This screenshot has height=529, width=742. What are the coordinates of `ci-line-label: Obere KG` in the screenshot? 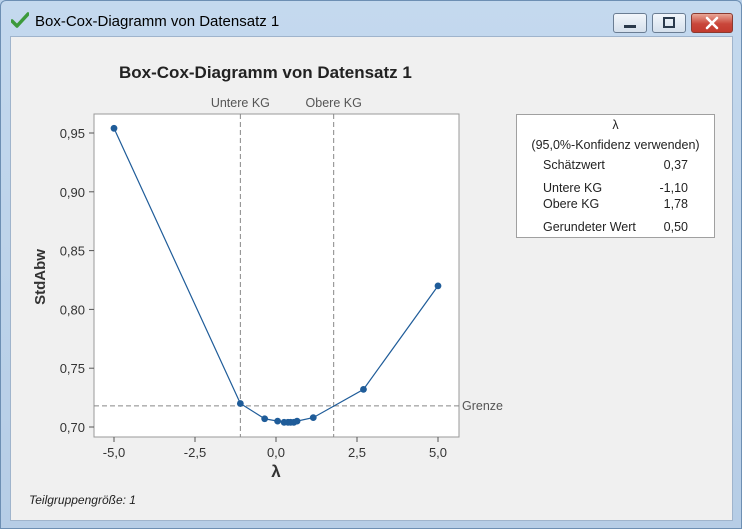 It's located at (334, 103).